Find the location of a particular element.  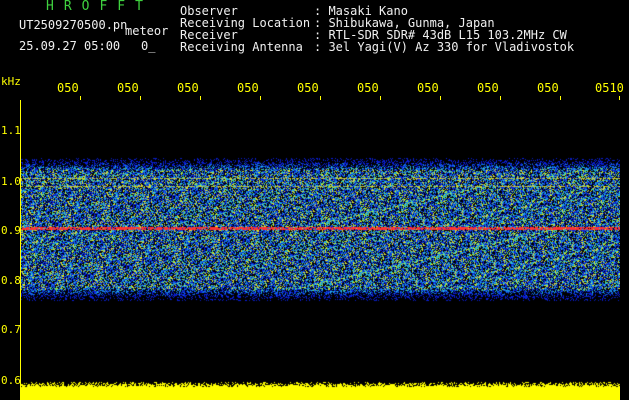

meteor-label: meteor is located at coordinates (147, 31).